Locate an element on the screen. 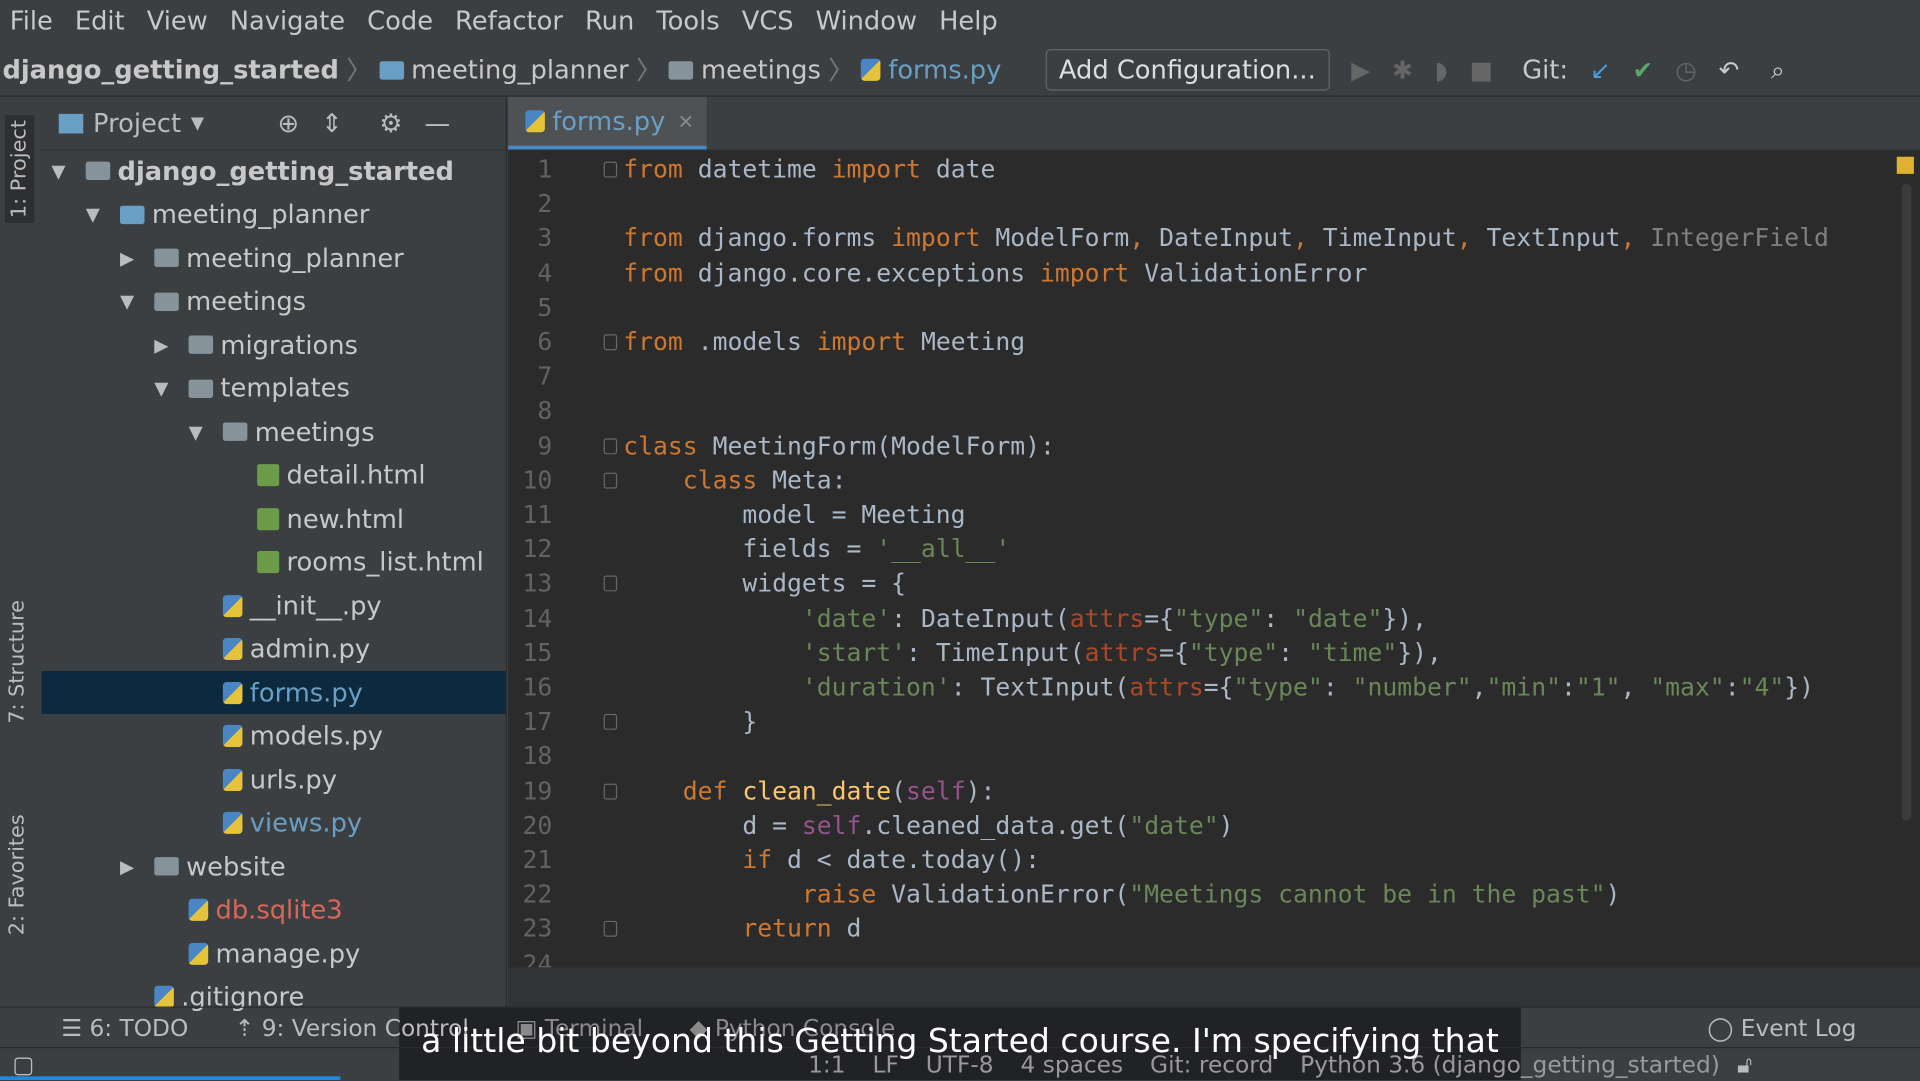  menu-run: Run is located at coordinates (609, 20).